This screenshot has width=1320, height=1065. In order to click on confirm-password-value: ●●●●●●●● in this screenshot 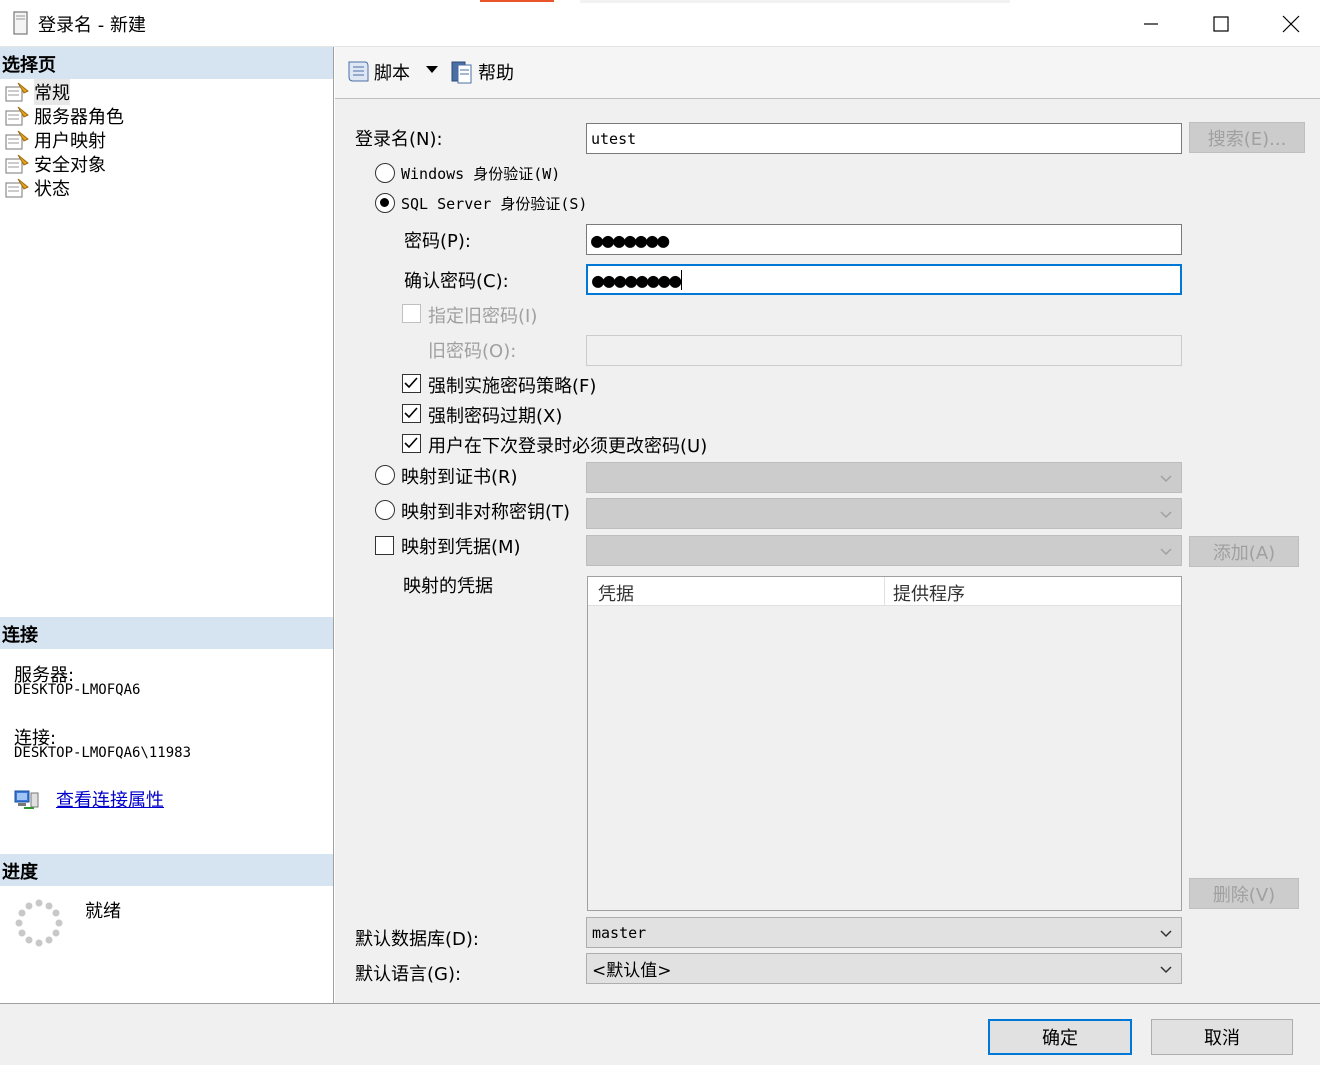, I will do `click(636, 279)`.